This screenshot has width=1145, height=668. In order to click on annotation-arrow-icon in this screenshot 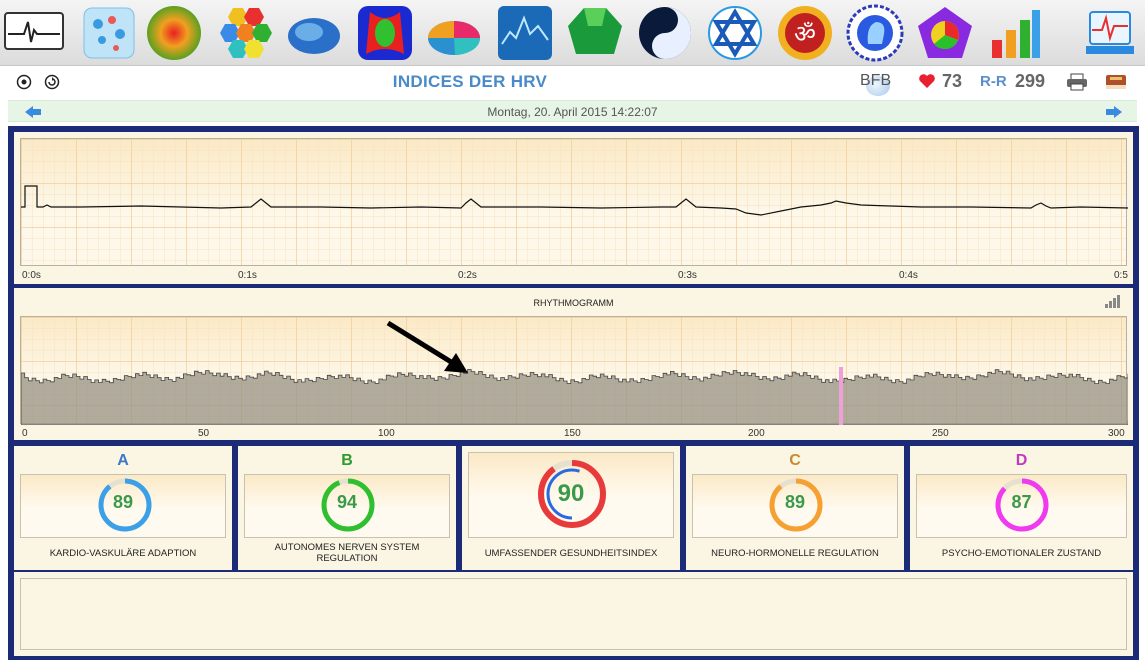, I will do `click(427, 346)`.